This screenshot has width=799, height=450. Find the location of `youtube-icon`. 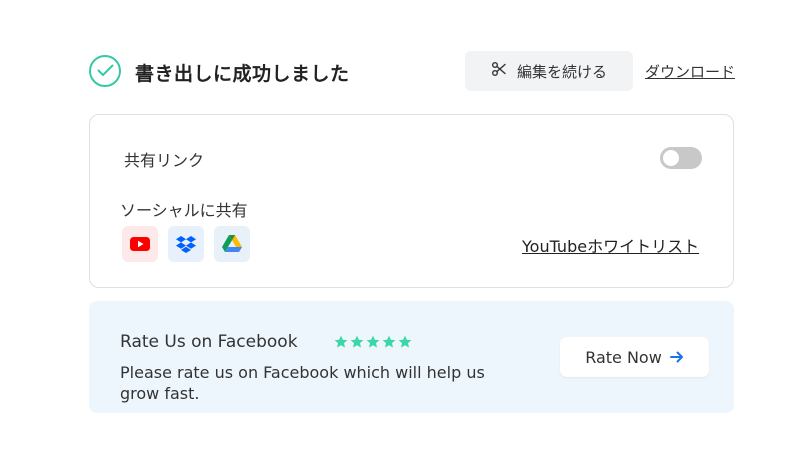

youtube-icon is located at coordinates (140, 244).